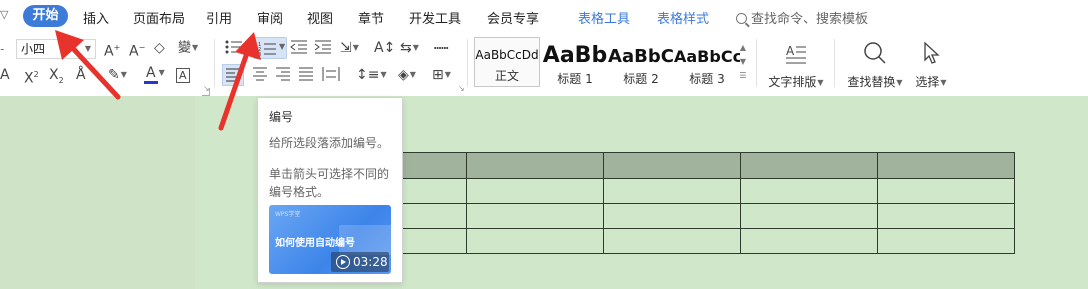 The image size is (1088, 289). Describe the element at coordinates (112, 50) in the screenshot. I see `grow-font-icon: A+` at that location.